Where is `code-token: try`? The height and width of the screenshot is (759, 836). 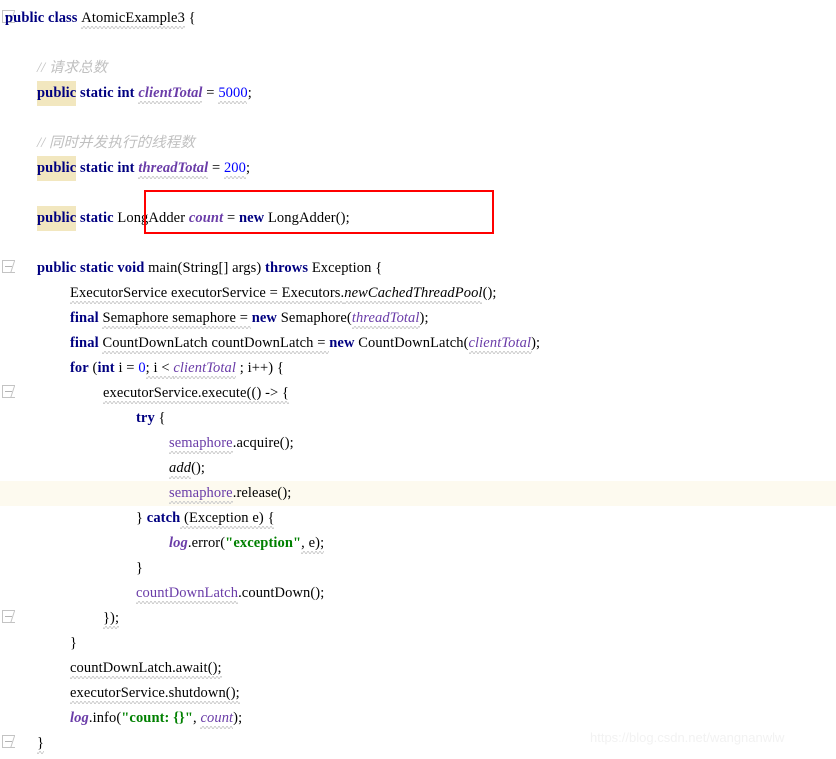 code-token: try is located at coordinates (145, 418).